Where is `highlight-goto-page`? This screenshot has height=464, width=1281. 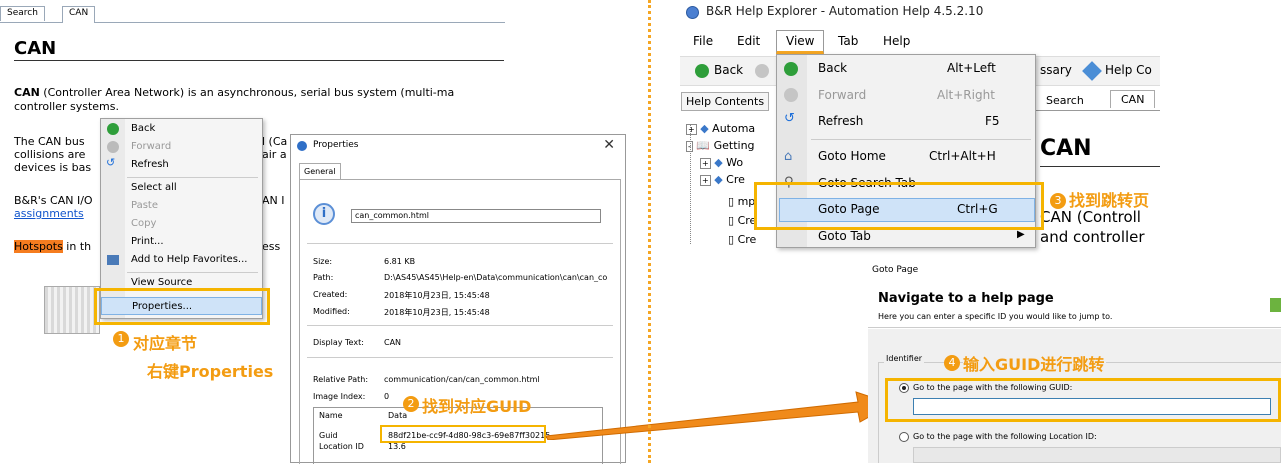
highlight-goto-page is located at coordinates (899, 206).